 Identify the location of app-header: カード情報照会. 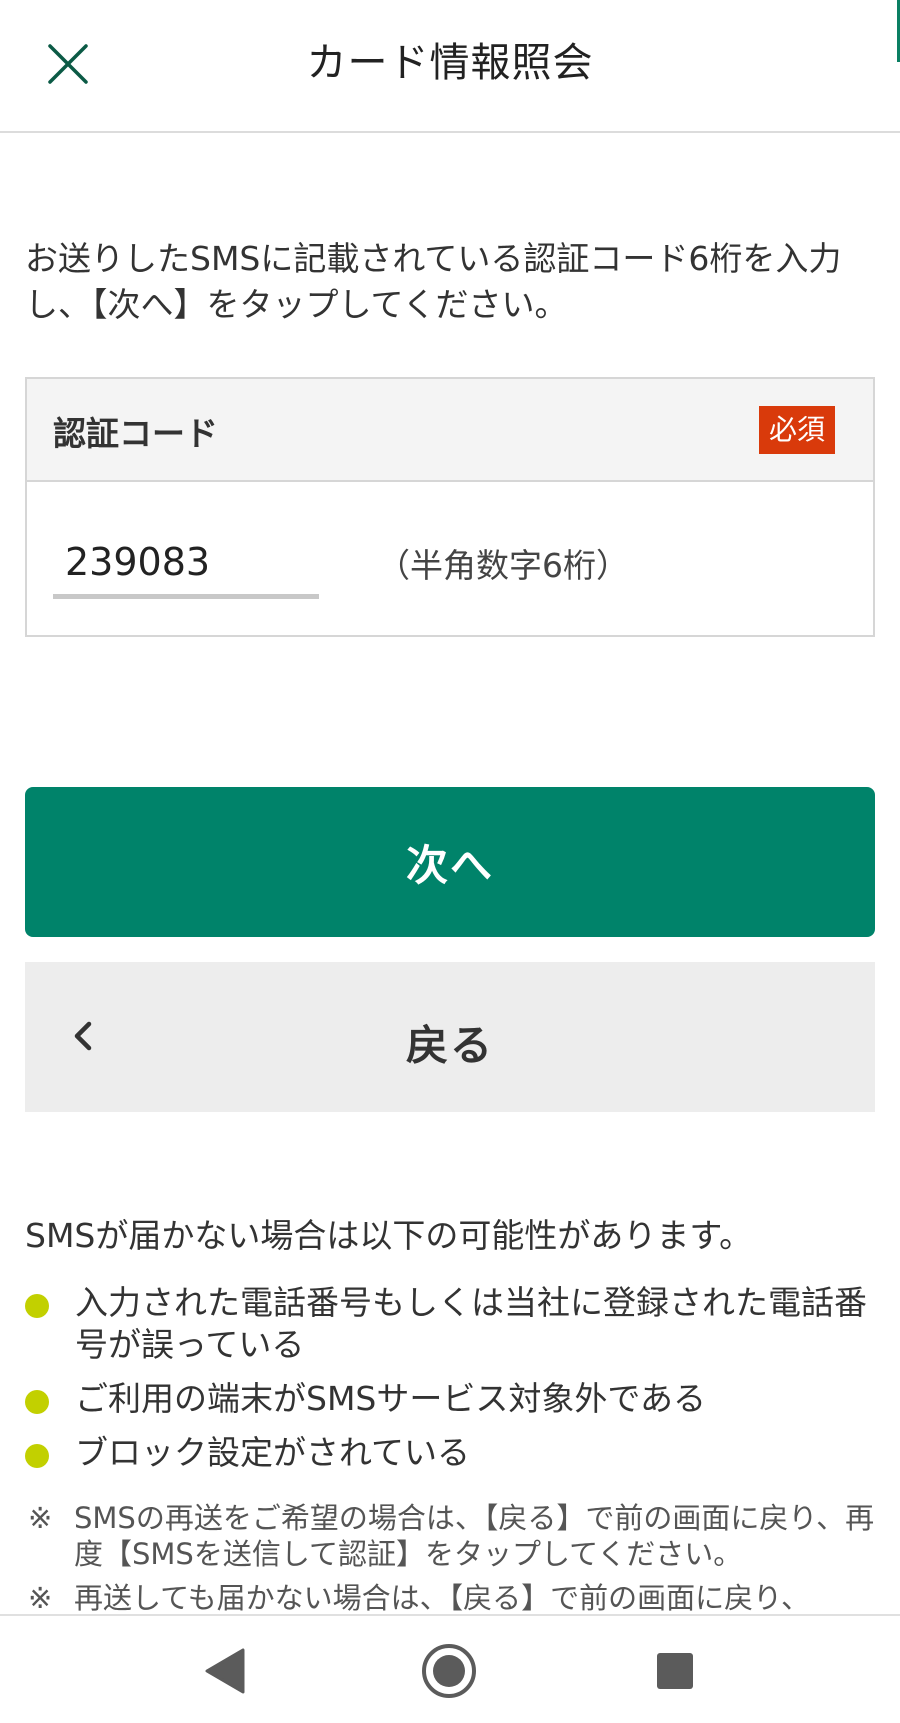
(450, 66).